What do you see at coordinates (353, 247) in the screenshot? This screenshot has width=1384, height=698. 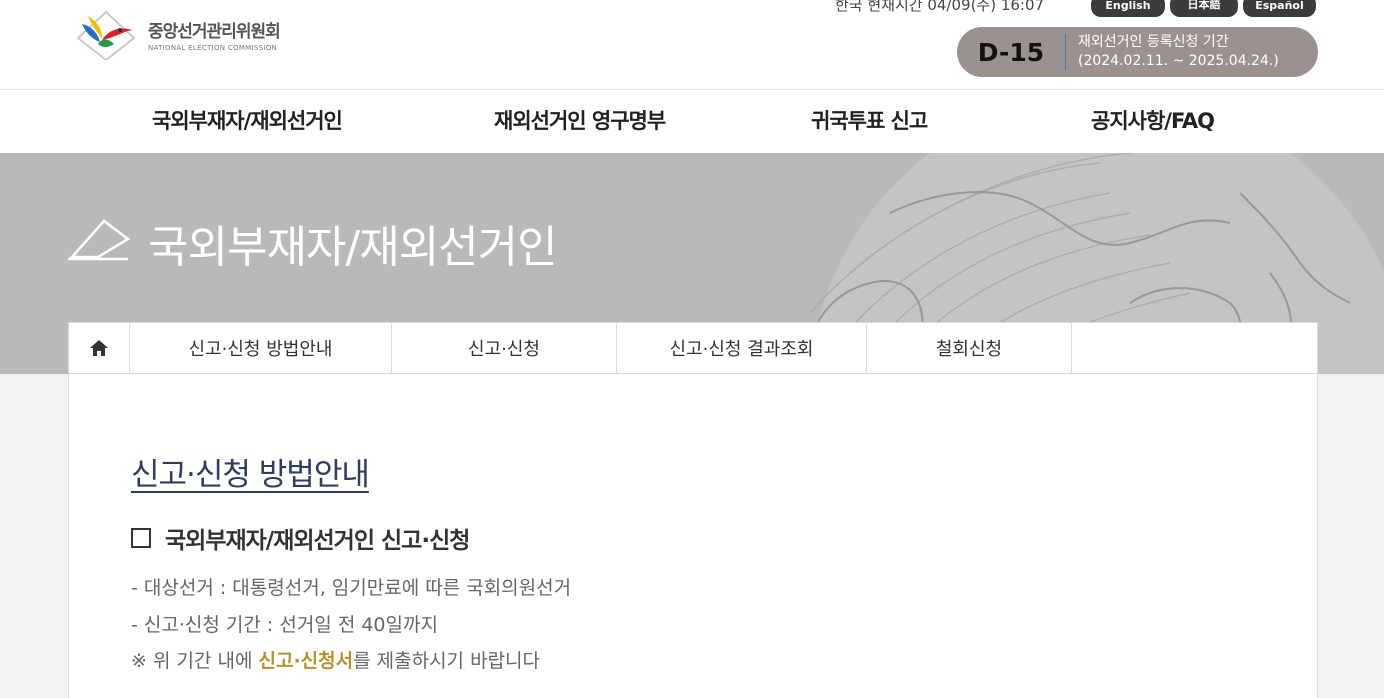 I see `banner-title: 국외부재자/재외선거인` at bounding box center [353, 247].